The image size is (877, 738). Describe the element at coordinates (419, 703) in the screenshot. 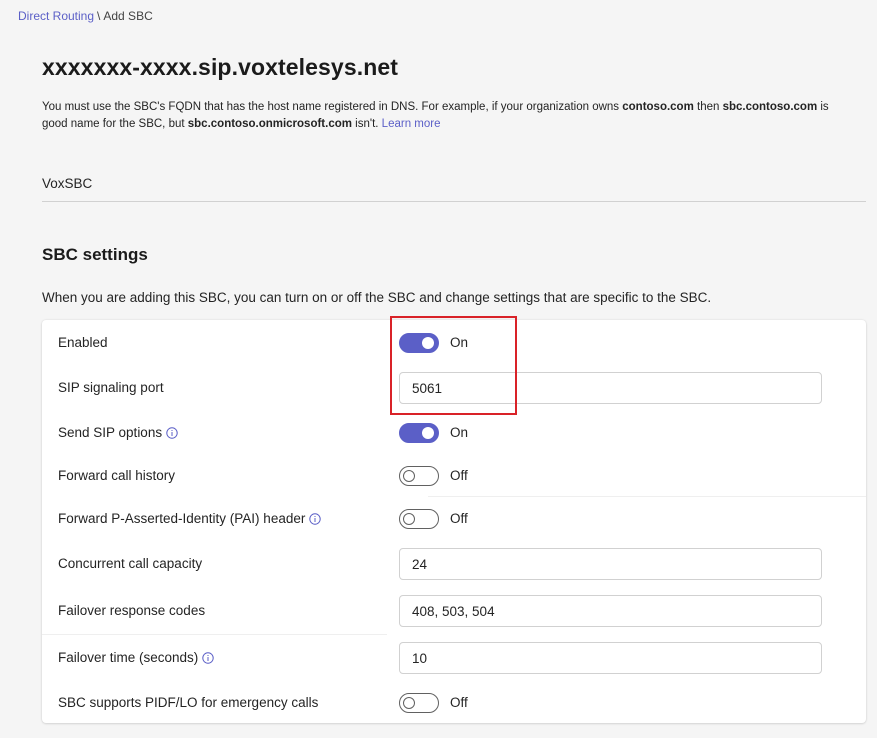

I see `pidf-lo-toggle` at that location.